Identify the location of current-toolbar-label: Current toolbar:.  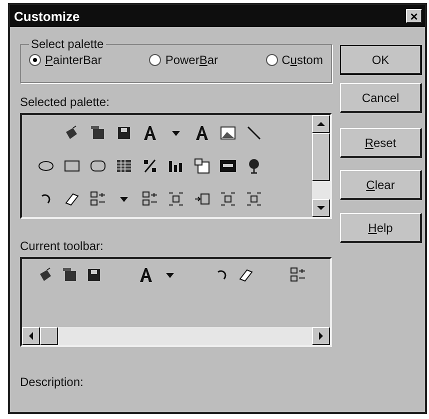
(62, 246).